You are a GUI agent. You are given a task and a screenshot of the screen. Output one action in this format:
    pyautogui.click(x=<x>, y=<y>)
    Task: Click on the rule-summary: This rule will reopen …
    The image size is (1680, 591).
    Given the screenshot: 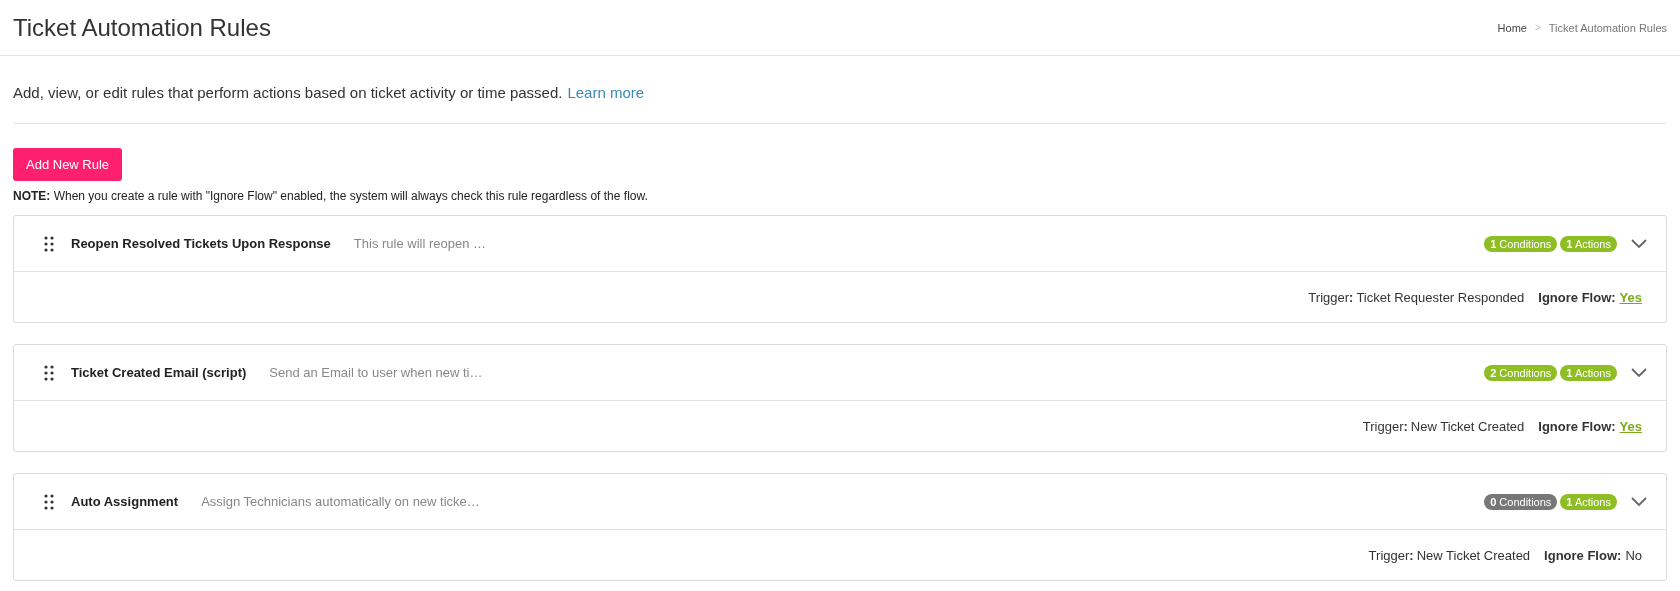 What is the action you would take?
    pyautogui.click(x=420, y=243)
    